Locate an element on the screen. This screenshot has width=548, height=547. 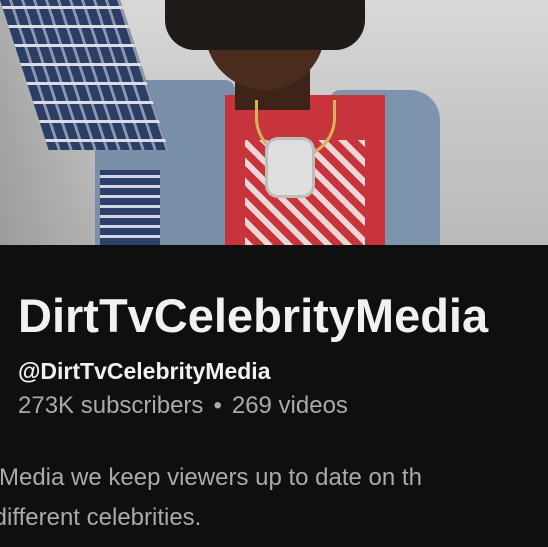
banner-hat is located at coordinates (265, 25).